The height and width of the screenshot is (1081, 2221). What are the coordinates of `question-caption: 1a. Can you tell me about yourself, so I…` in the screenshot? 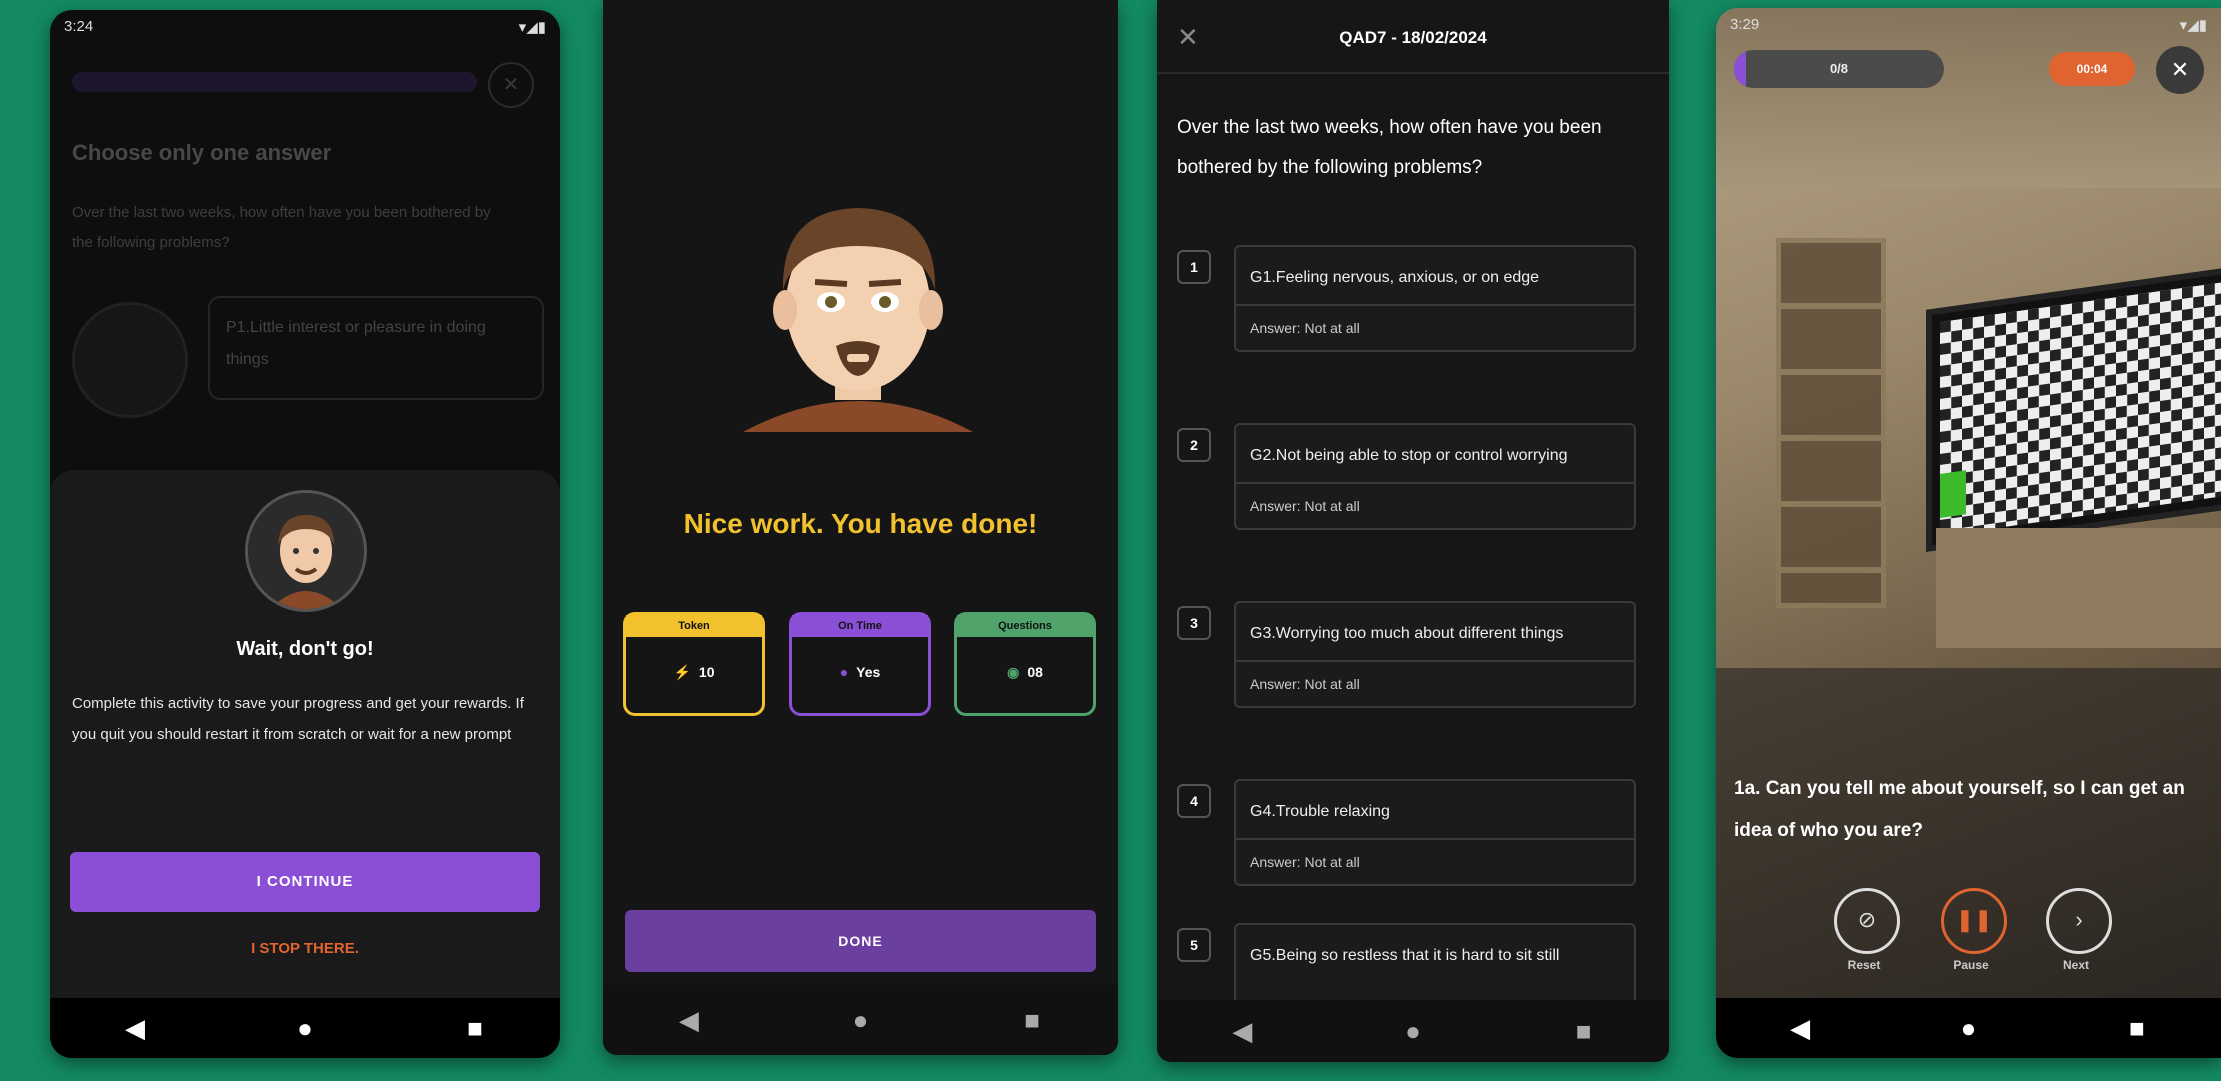 It's located at (1959, 809).